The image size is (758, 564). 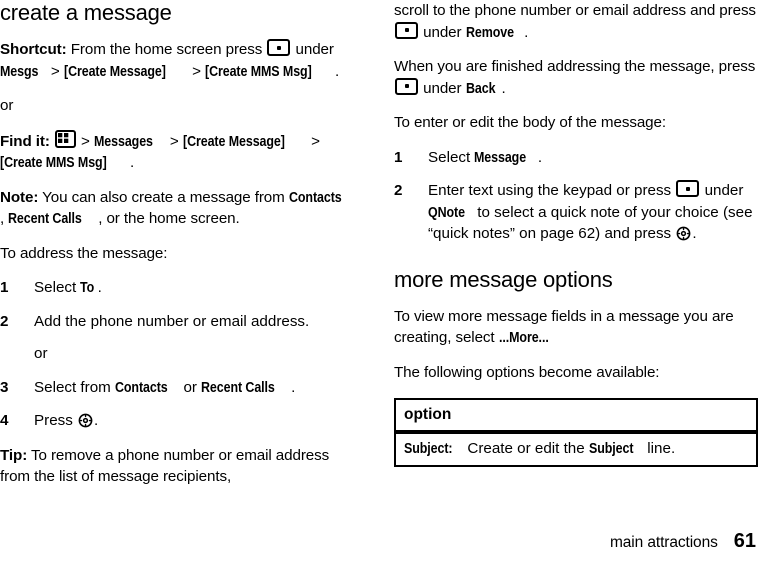 I want to click on back-text-3: ., so click(x=503, y=88).